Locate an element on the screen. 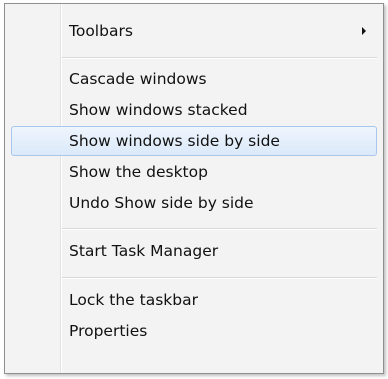 Image resolution: width=388 pixels, height=379 pixels. menu-item-show-the-desktop: Show the desktop is located at coordinates (194, 172).